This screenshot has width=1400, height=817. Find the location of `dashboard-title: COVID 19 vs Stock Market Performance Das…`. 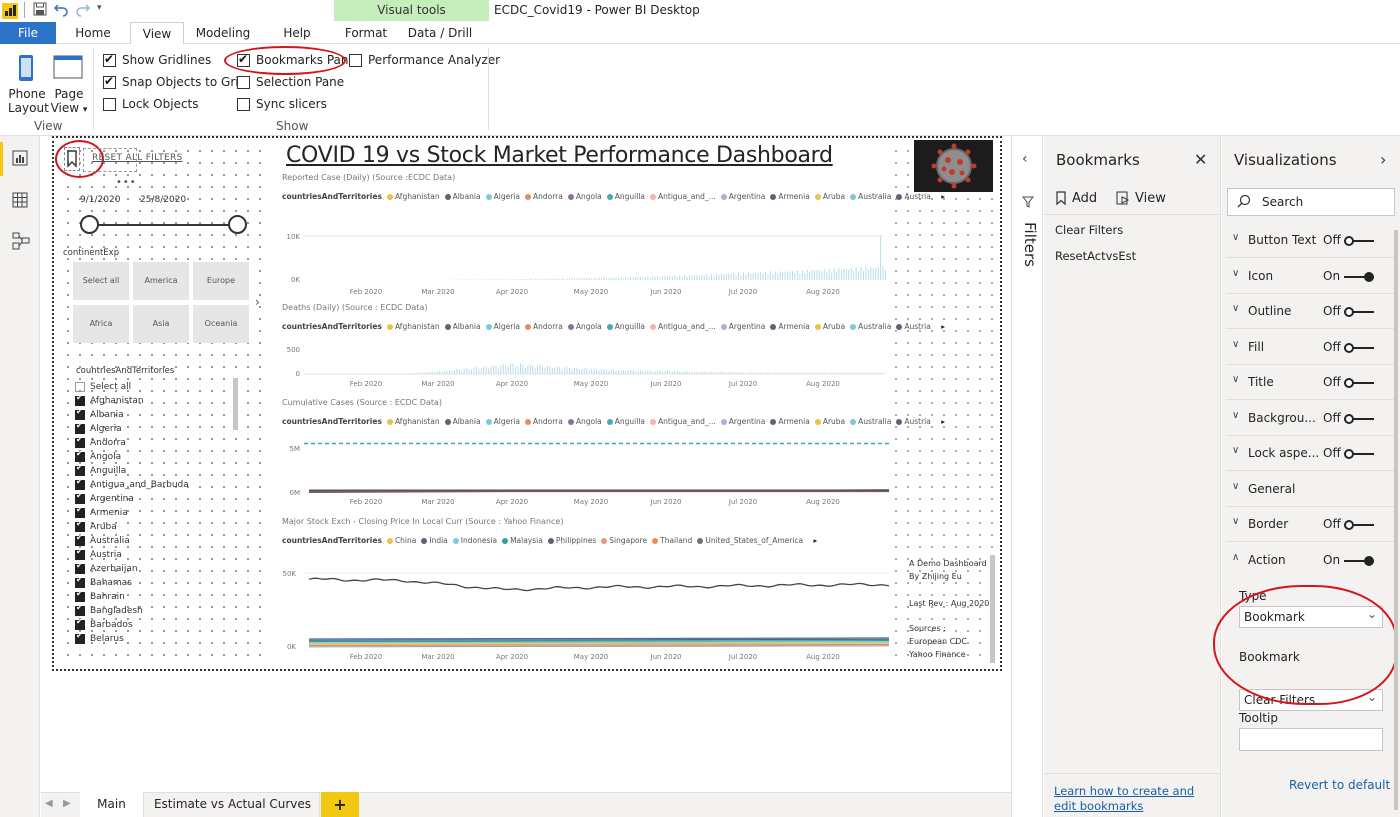

dashboard-title: COVID 19 vs Stock Market Performance Das… is located at coordinates (559, 155).